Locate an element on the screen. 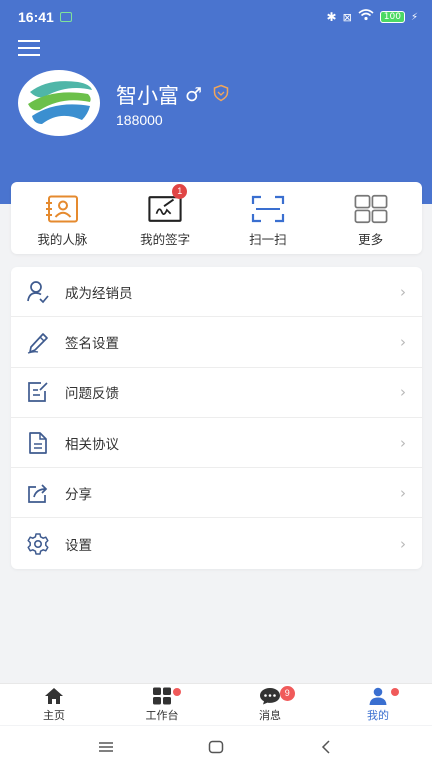  message-icon is located at coordinates (270, 696).